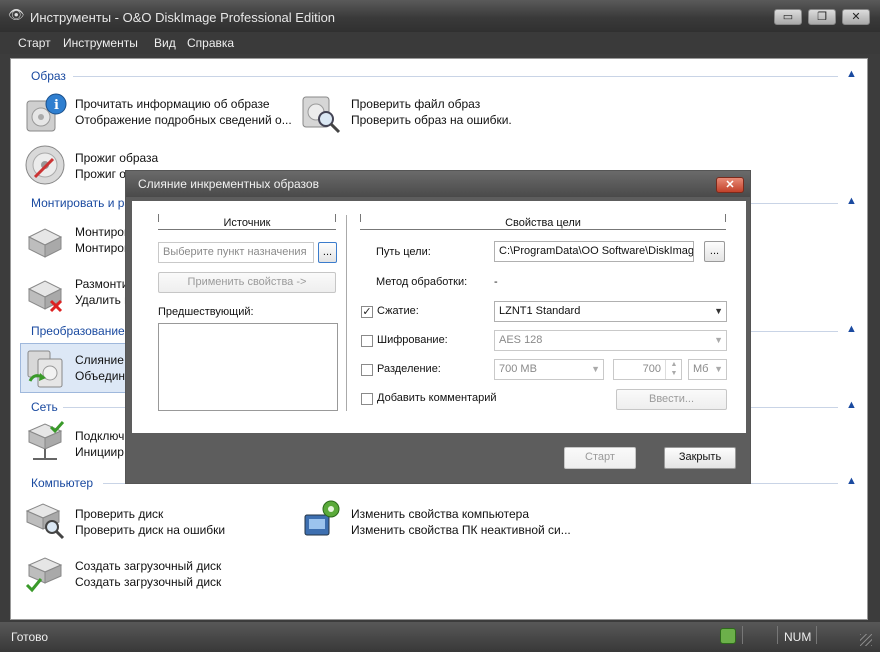 Image resolution: width=880 pixels, height=652 pixels. Describe the element at coordinates (48, 76) in the screenshot. I see `section-title-image: Образ` at that location.